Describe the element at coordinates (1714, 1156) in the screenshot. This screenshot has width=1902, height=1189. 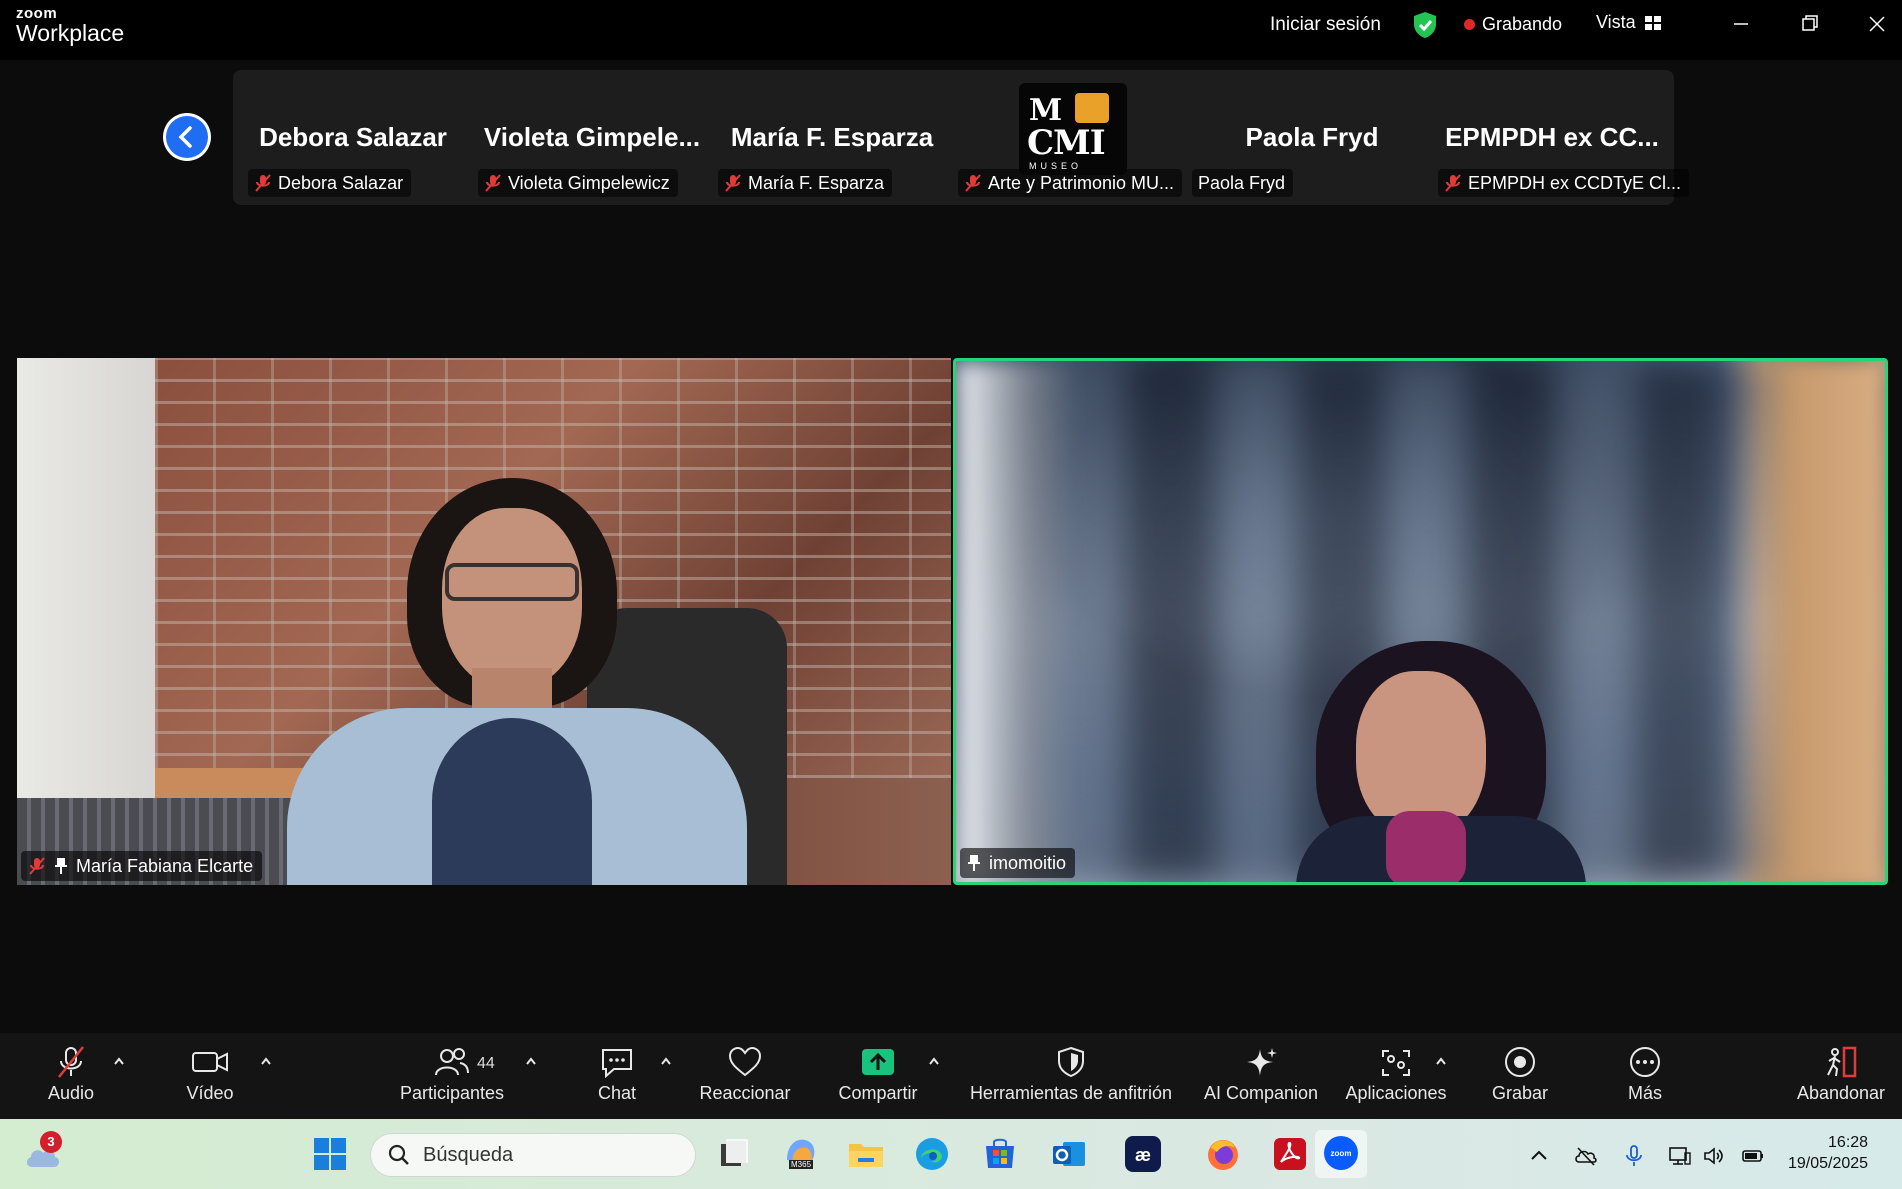
I see `volume-icon` at that location.